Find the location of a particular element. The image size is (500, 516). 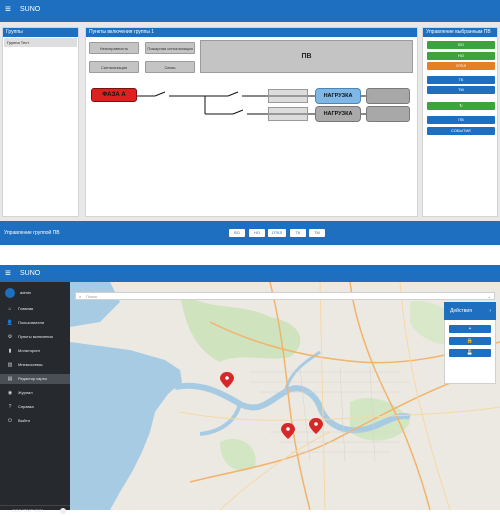

group-tm-button: ТМ is located at coordinates (317, 233).